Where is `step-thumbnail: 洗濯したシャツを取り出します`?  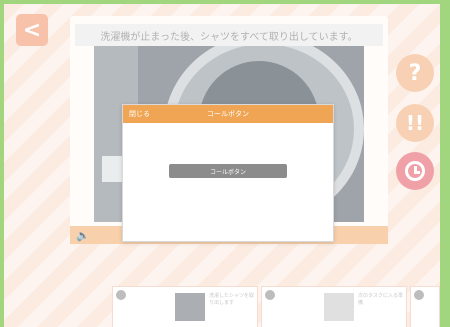 step-thumbnail: 洗濯したシャツを取り出します is located at coordinates (185, 306).